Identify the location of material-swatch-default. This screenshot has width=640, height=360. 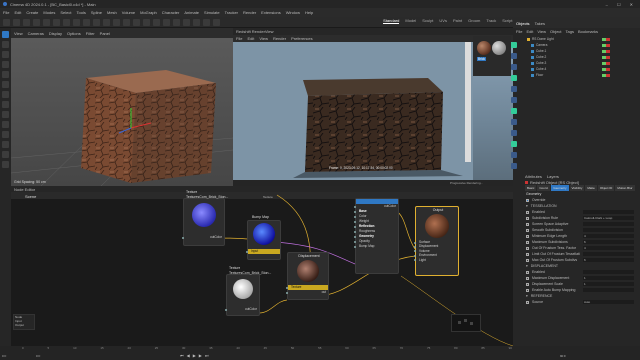
(499, 48).